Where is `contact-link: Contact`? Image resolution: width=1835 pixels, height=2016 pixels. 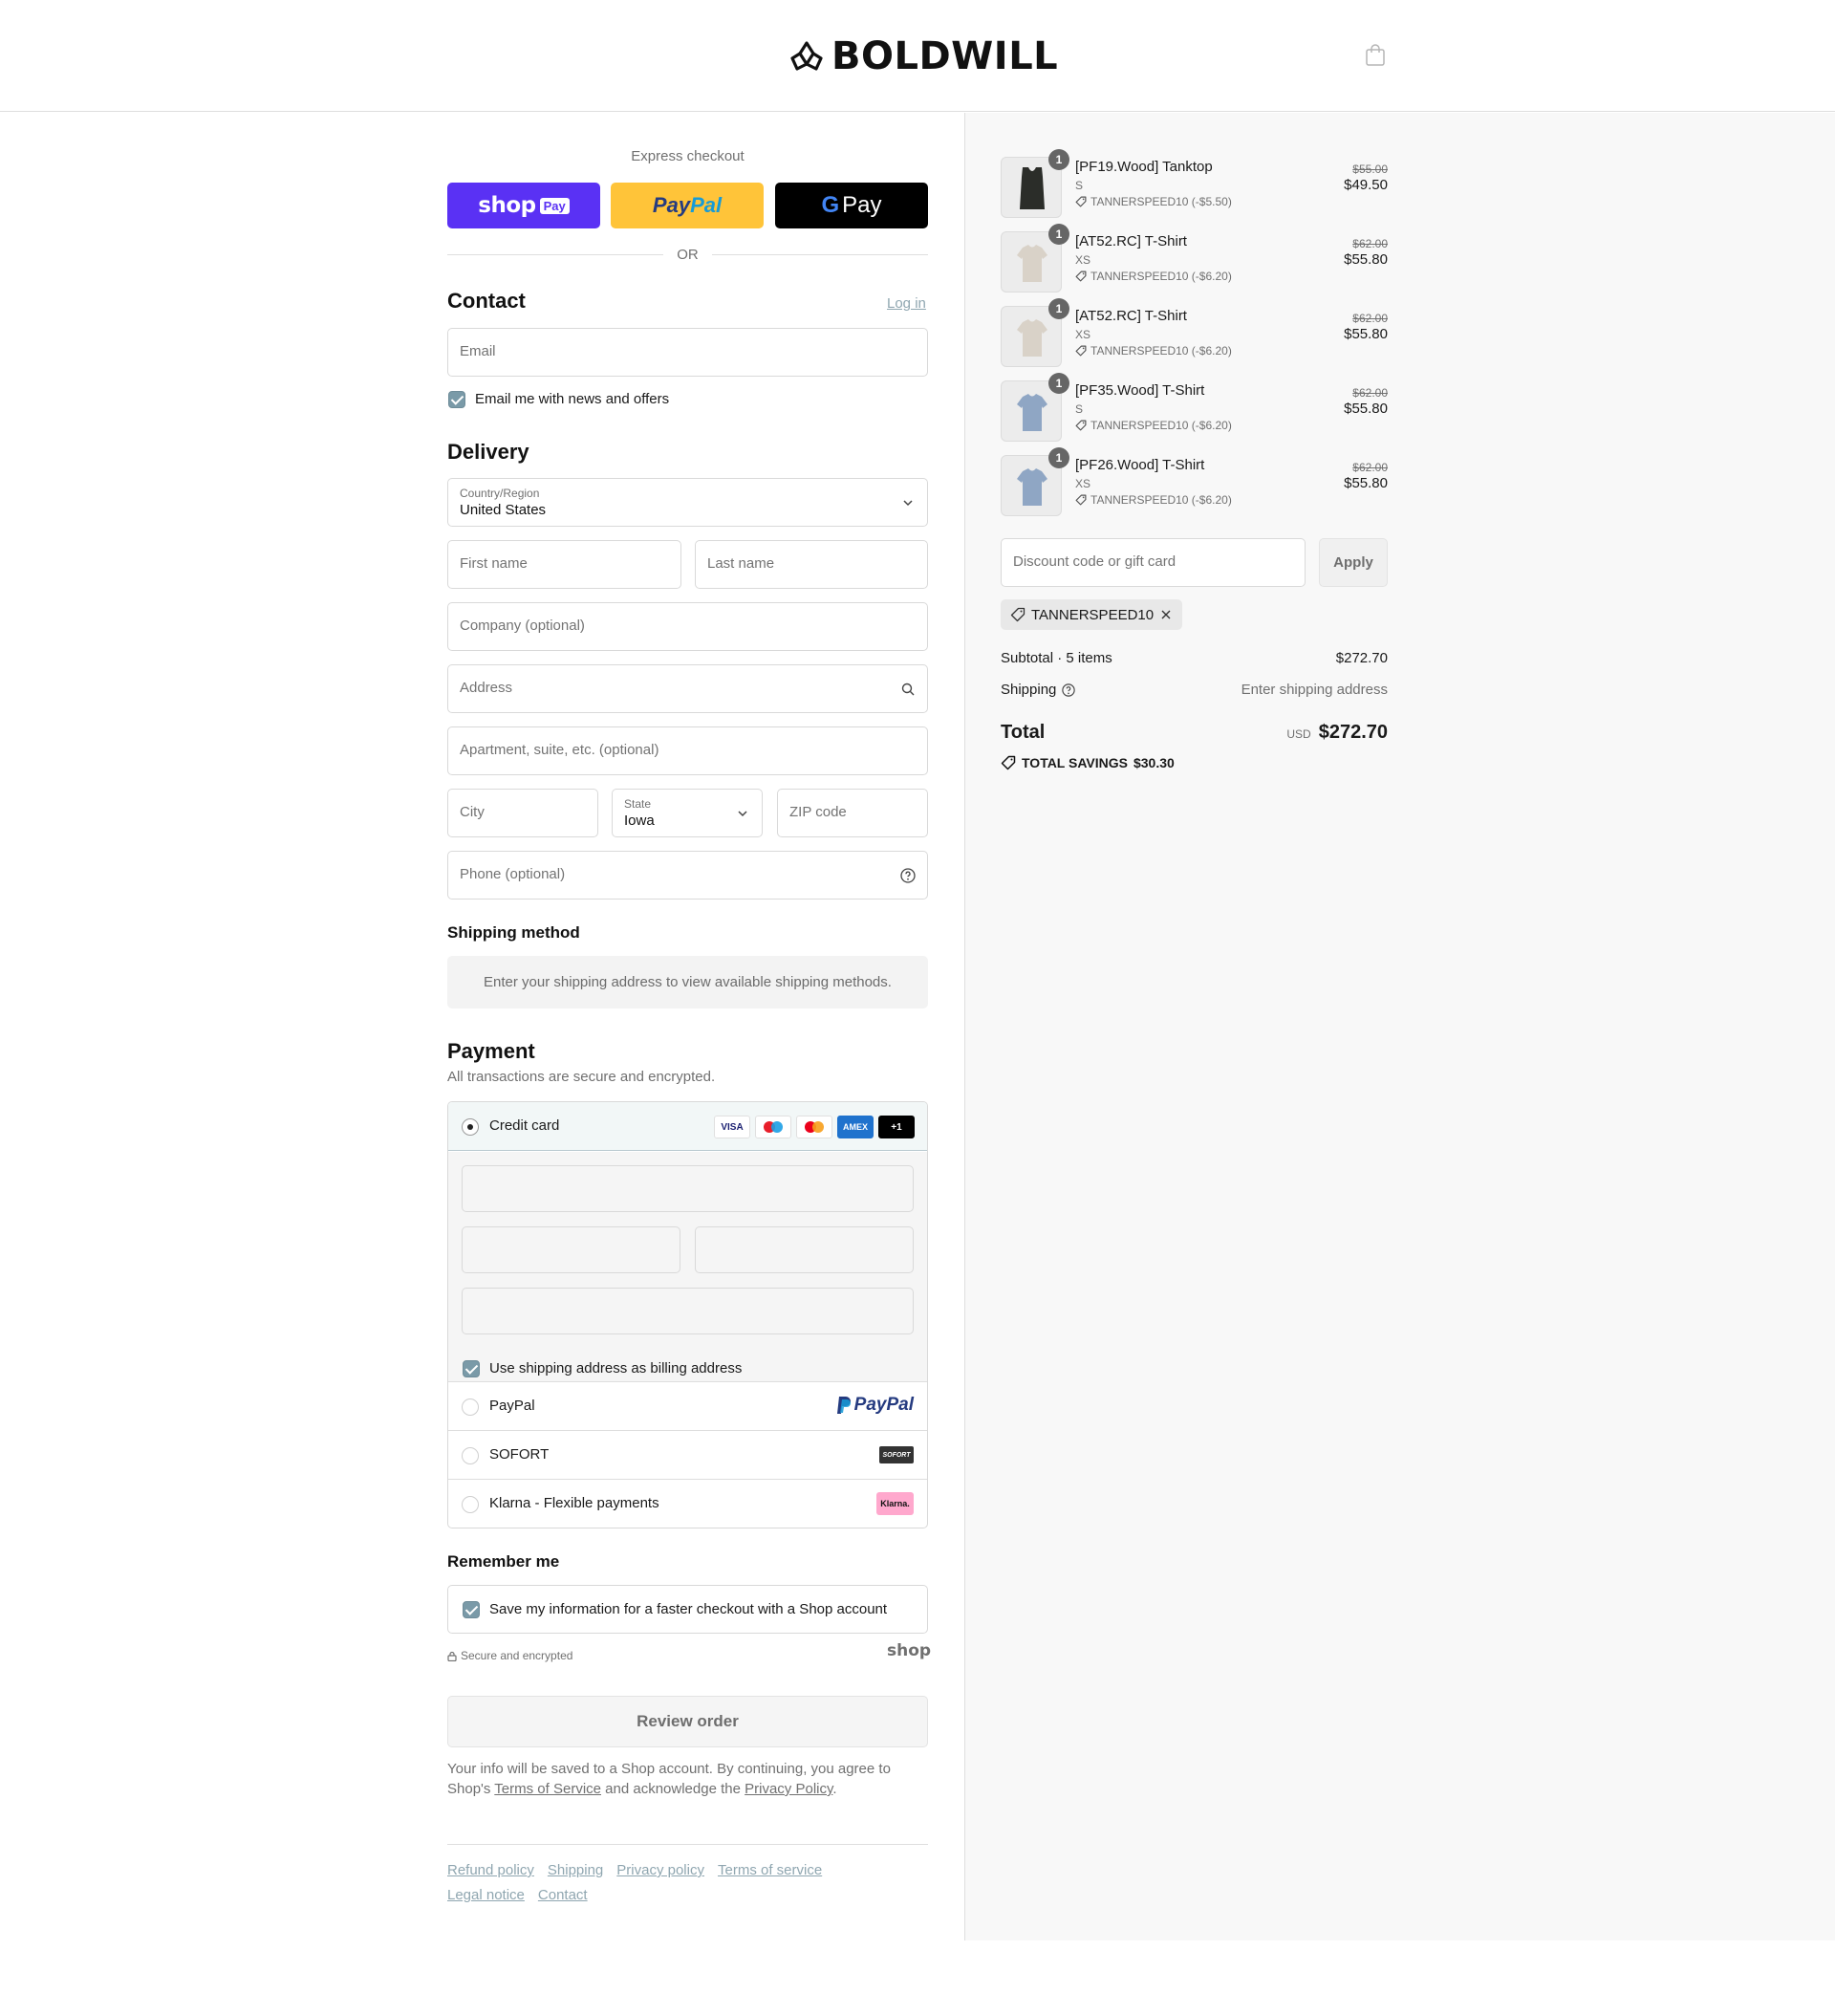
contact-link: Contact is located at coordinates (563, 1895).